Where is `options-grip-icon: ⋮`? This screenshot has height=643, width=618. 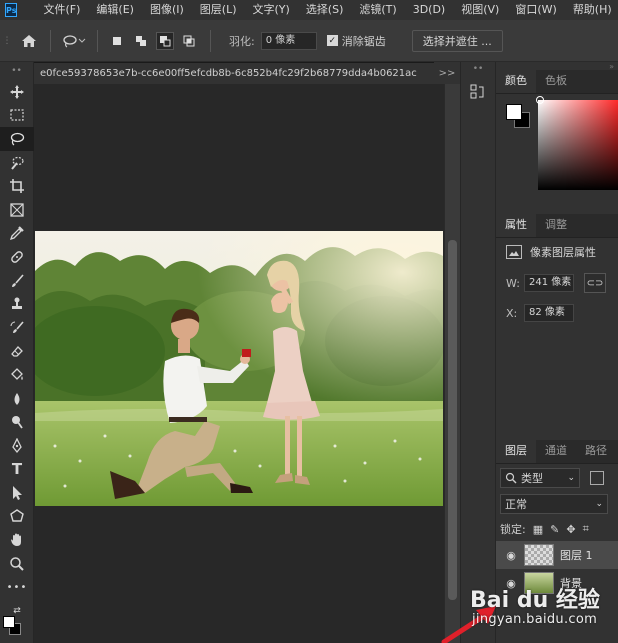 options-grip-icon: ⋮ is located at coordinates (7, 41).